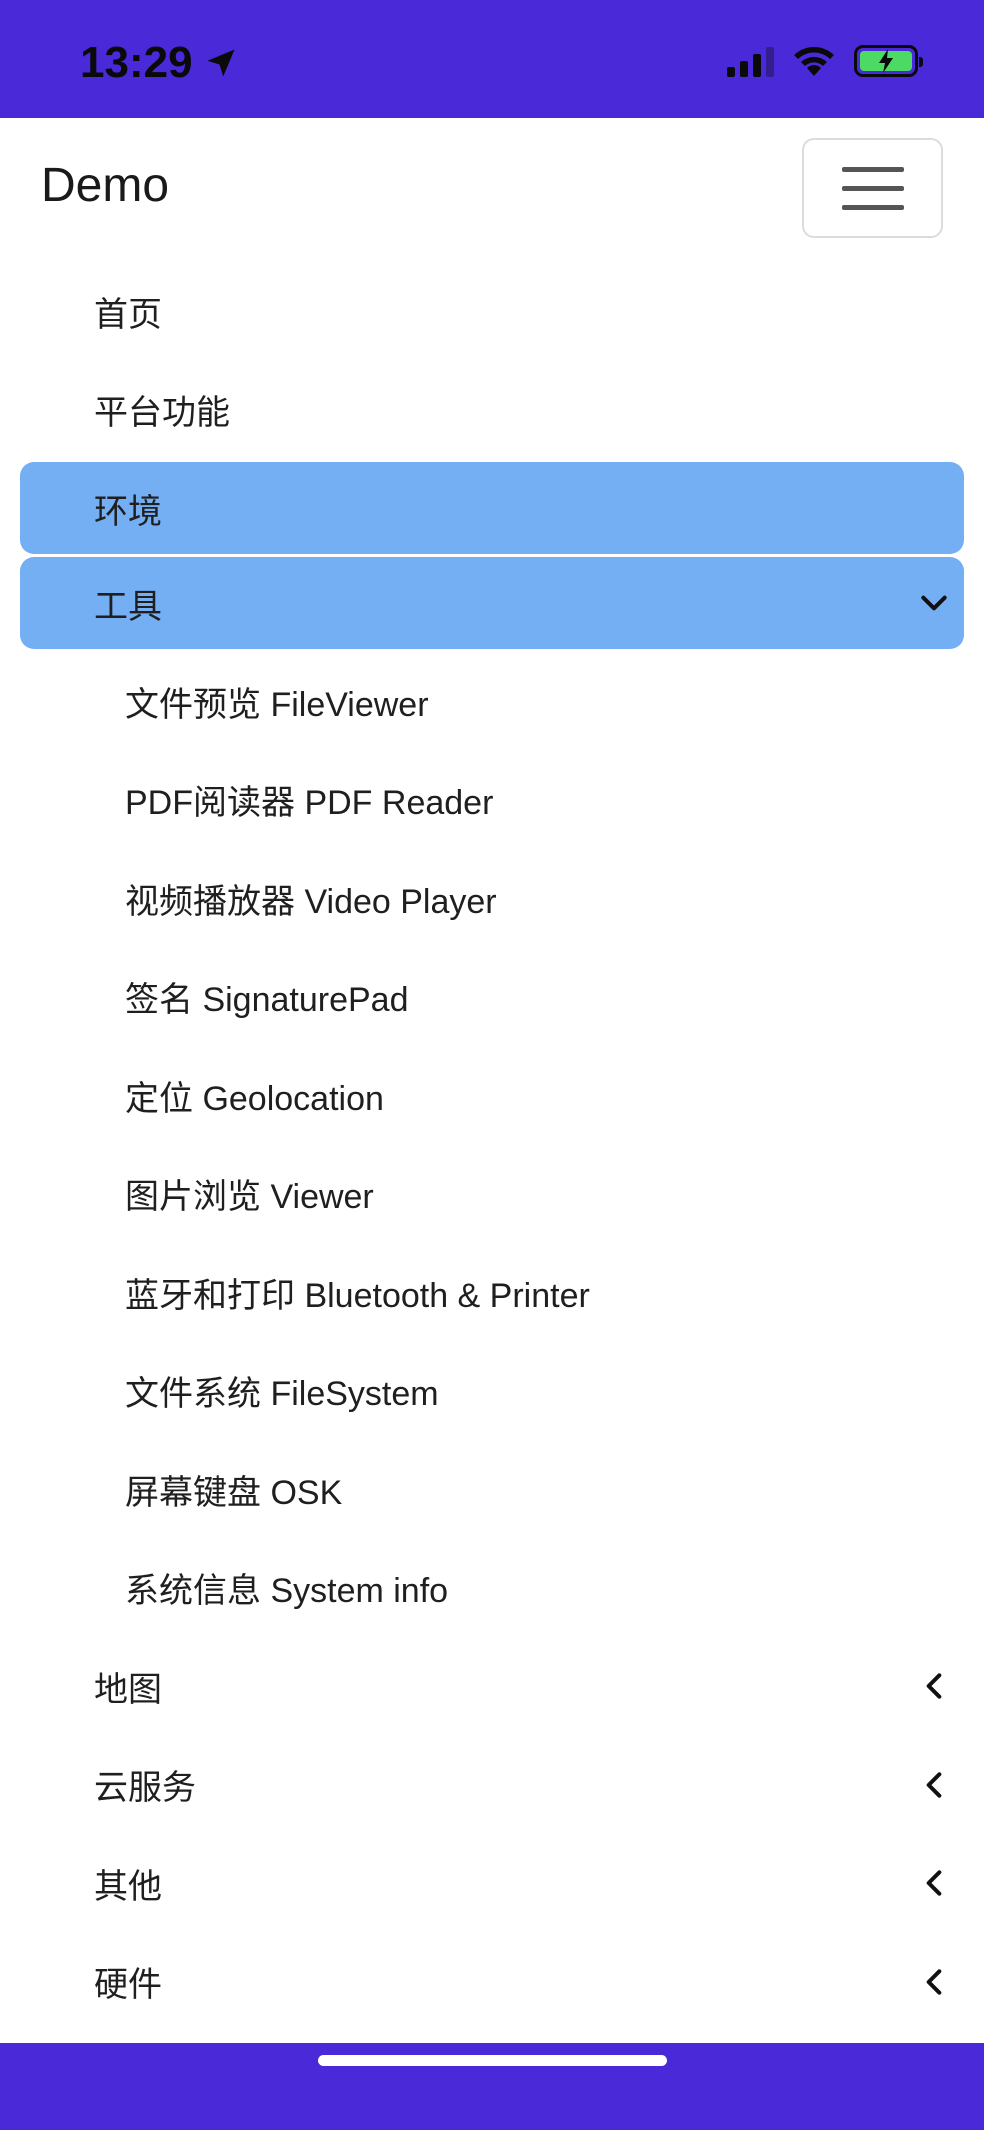 The width and height of the screenshot is (984, 2130). I want to click on location-icon, so click(221, 63).